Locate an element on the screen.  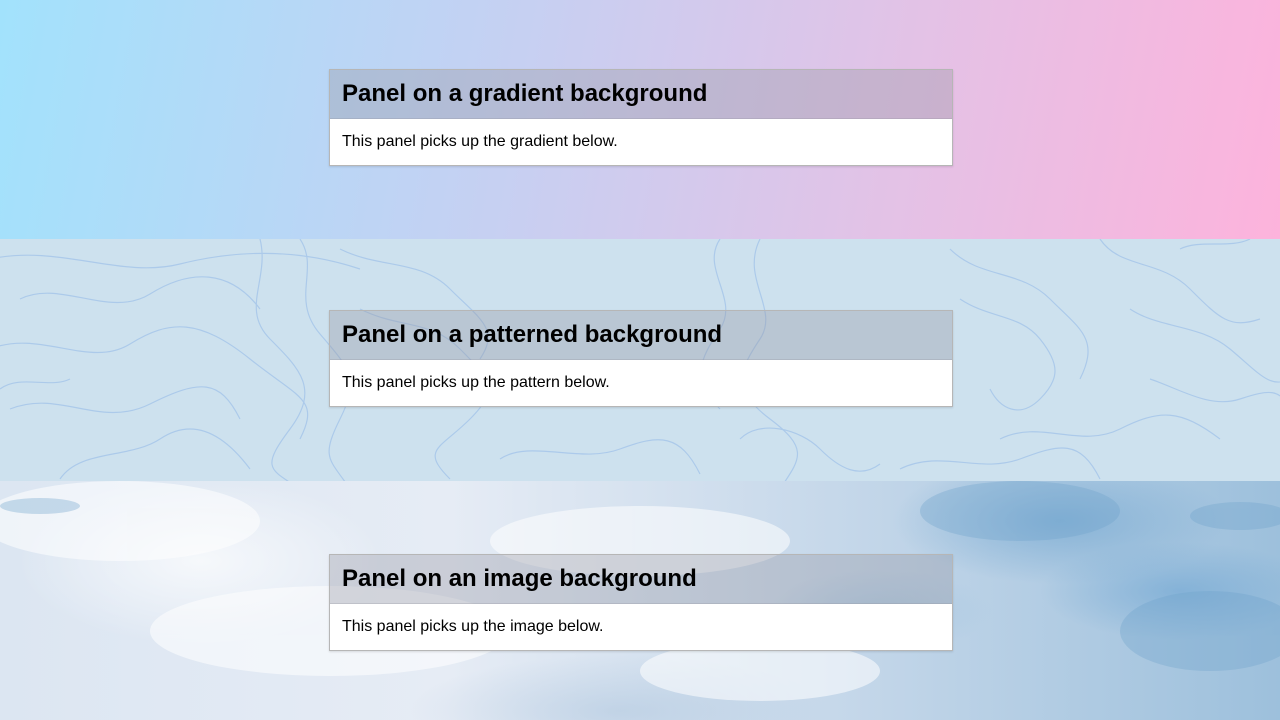
panel-header: Panel on an image background is located at coordinates (641, 579).